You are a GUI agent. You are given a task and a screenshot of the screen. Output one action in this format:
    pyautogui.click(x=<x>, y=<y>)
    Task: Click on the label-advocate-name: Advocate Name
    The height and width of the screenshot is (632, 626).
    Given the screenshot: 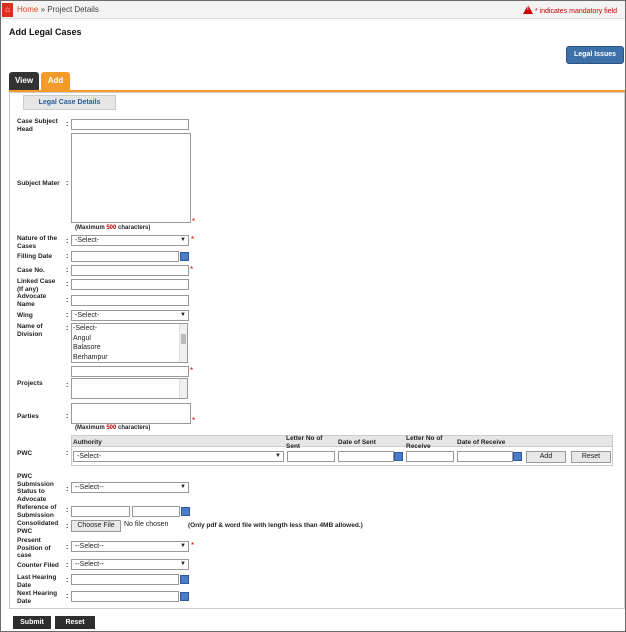 What is the action you would take?
    pyautogui.click(x=32, y=300)
    